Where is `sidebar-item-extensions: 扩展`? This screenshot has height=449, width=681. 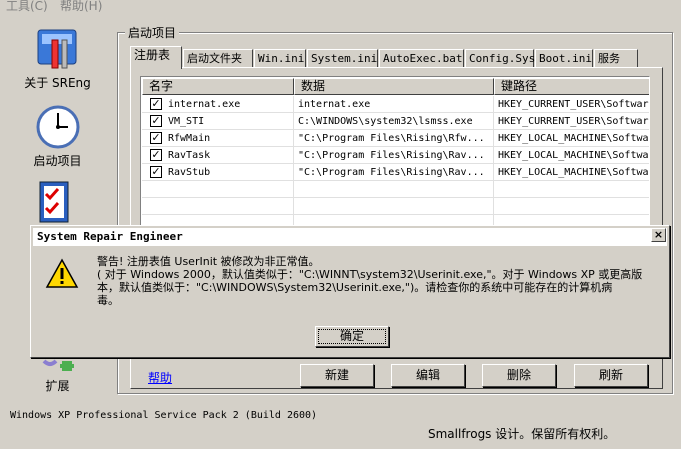
sidebar-item-extensions: 扩展 is located at coordinates (57, 376).